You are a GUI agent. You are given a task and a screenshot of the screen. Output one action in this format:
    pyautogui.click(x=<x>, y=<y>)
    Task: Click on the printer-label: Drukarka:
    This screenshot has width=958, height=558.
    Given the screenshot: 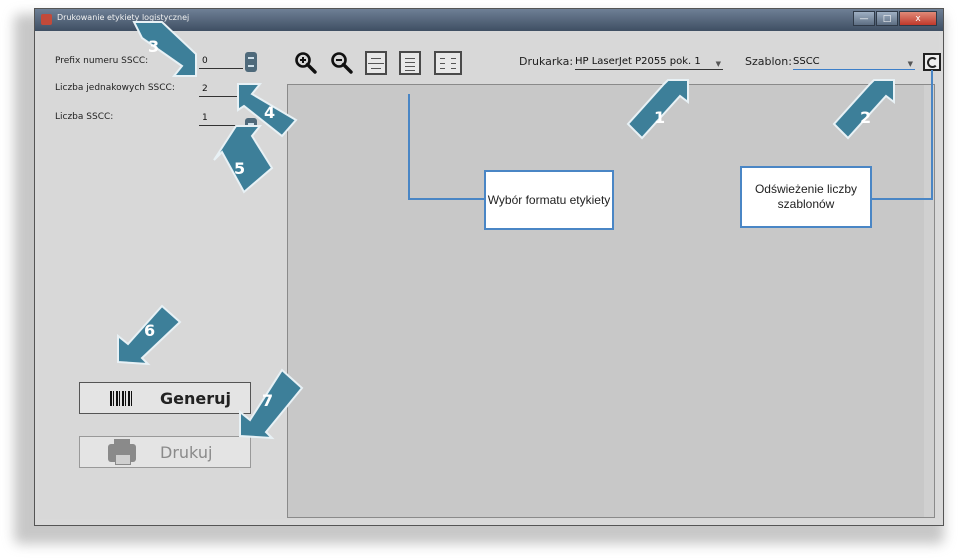 What is the action you would take?
    pyautogui.click(x=546, y=61)
    